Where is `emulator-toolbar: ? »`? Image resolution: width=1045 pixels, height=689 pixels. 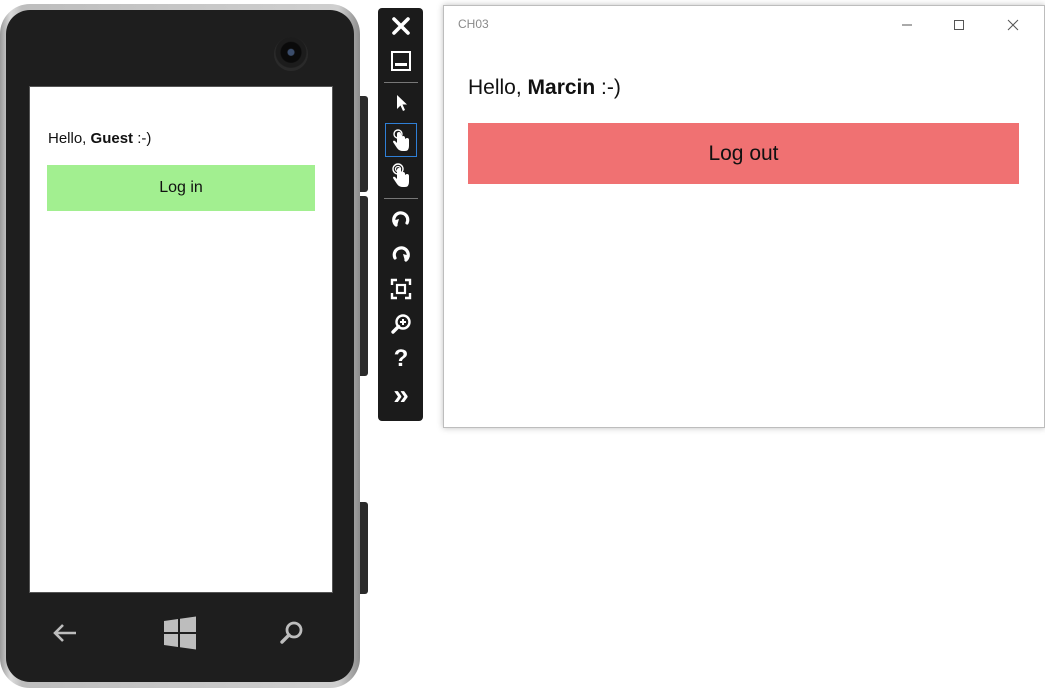 emulator-toolbar: ? » is located at coordinates (400, 214).